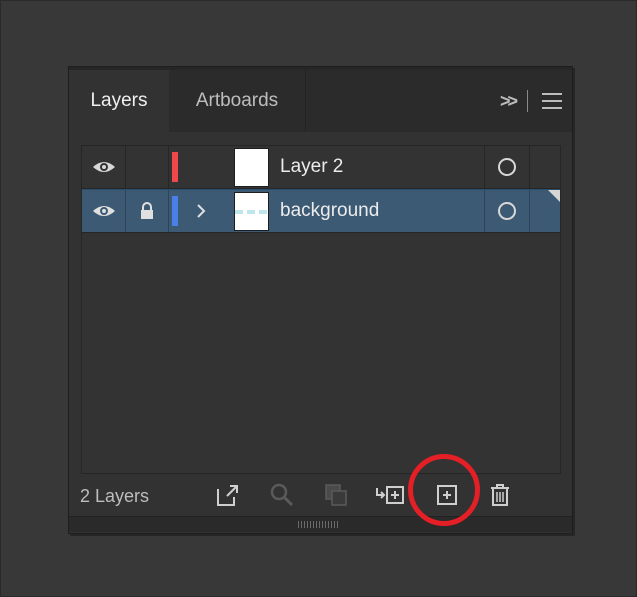 This screenshot has height=597, width=637. Describe the element at coordinates (237, 101) in the screenshot. I see `tab-artboards: Artboards` at that location.